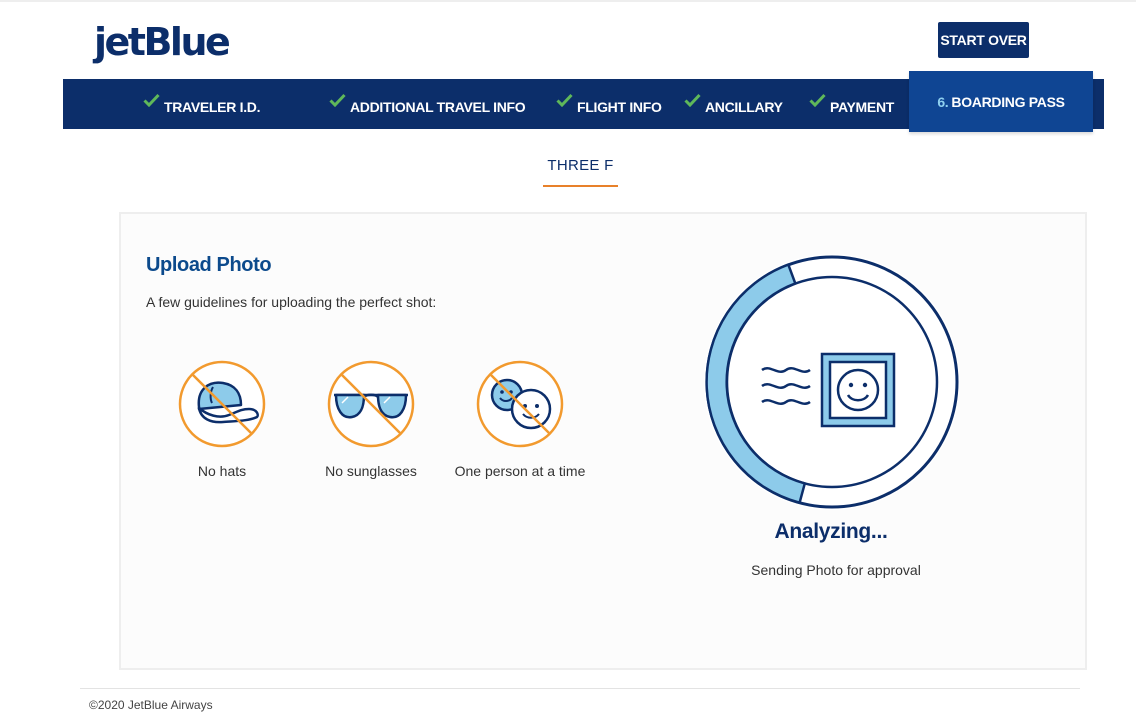 The width and height of the screenshot is (1136, 718). What do you see at coordinates (520, 404) in the screenshot?
I see `one-person-icon` at bounding box center [520, 404].